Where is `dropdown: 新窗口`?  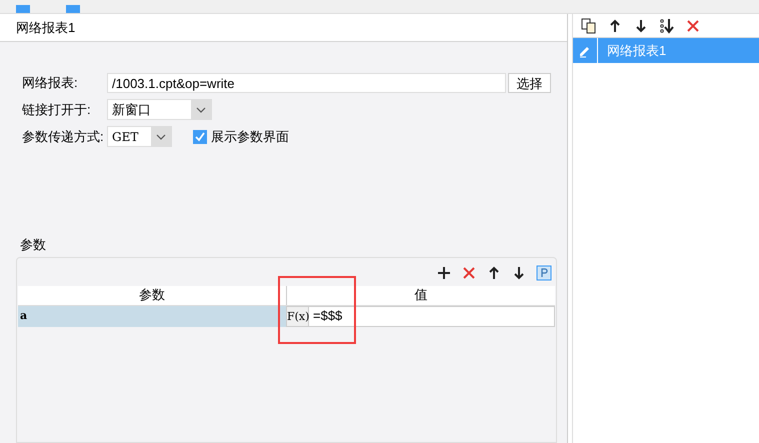
dropdown: 新窗口 is located at coordinates (159, 109).